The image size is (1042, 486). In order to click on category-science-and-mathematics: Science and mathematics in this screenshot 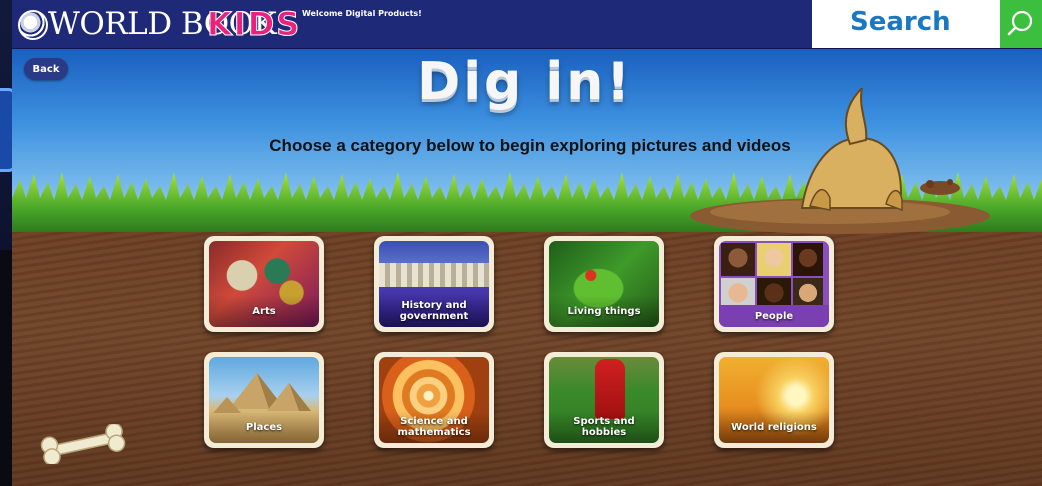, I will do `click(434, 400)`.